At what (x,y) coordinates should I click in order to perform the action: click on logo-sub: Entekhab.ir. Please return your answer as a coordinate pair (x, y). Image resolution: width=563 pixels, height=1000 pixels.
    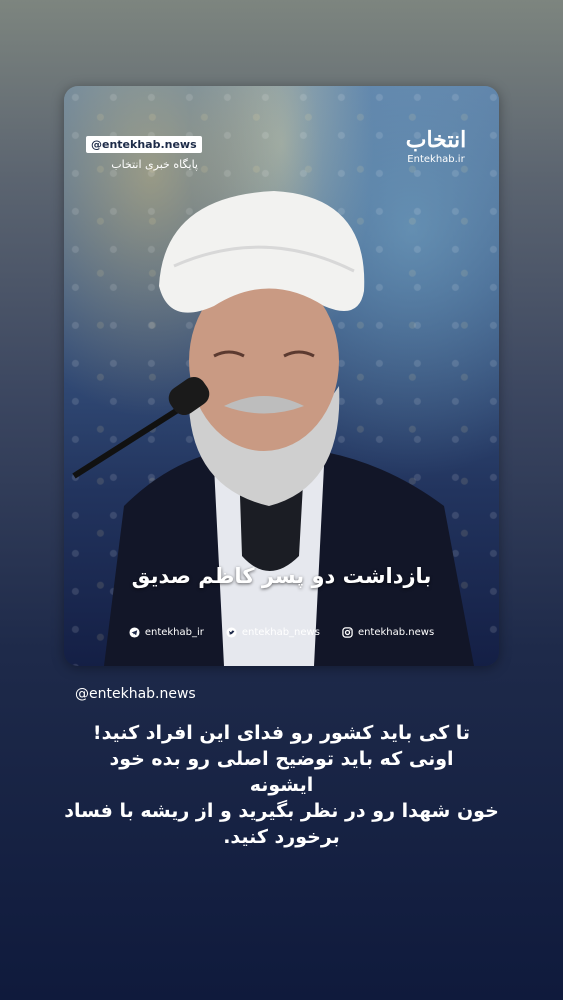
    Looking at the image, I should click on (436, 159).